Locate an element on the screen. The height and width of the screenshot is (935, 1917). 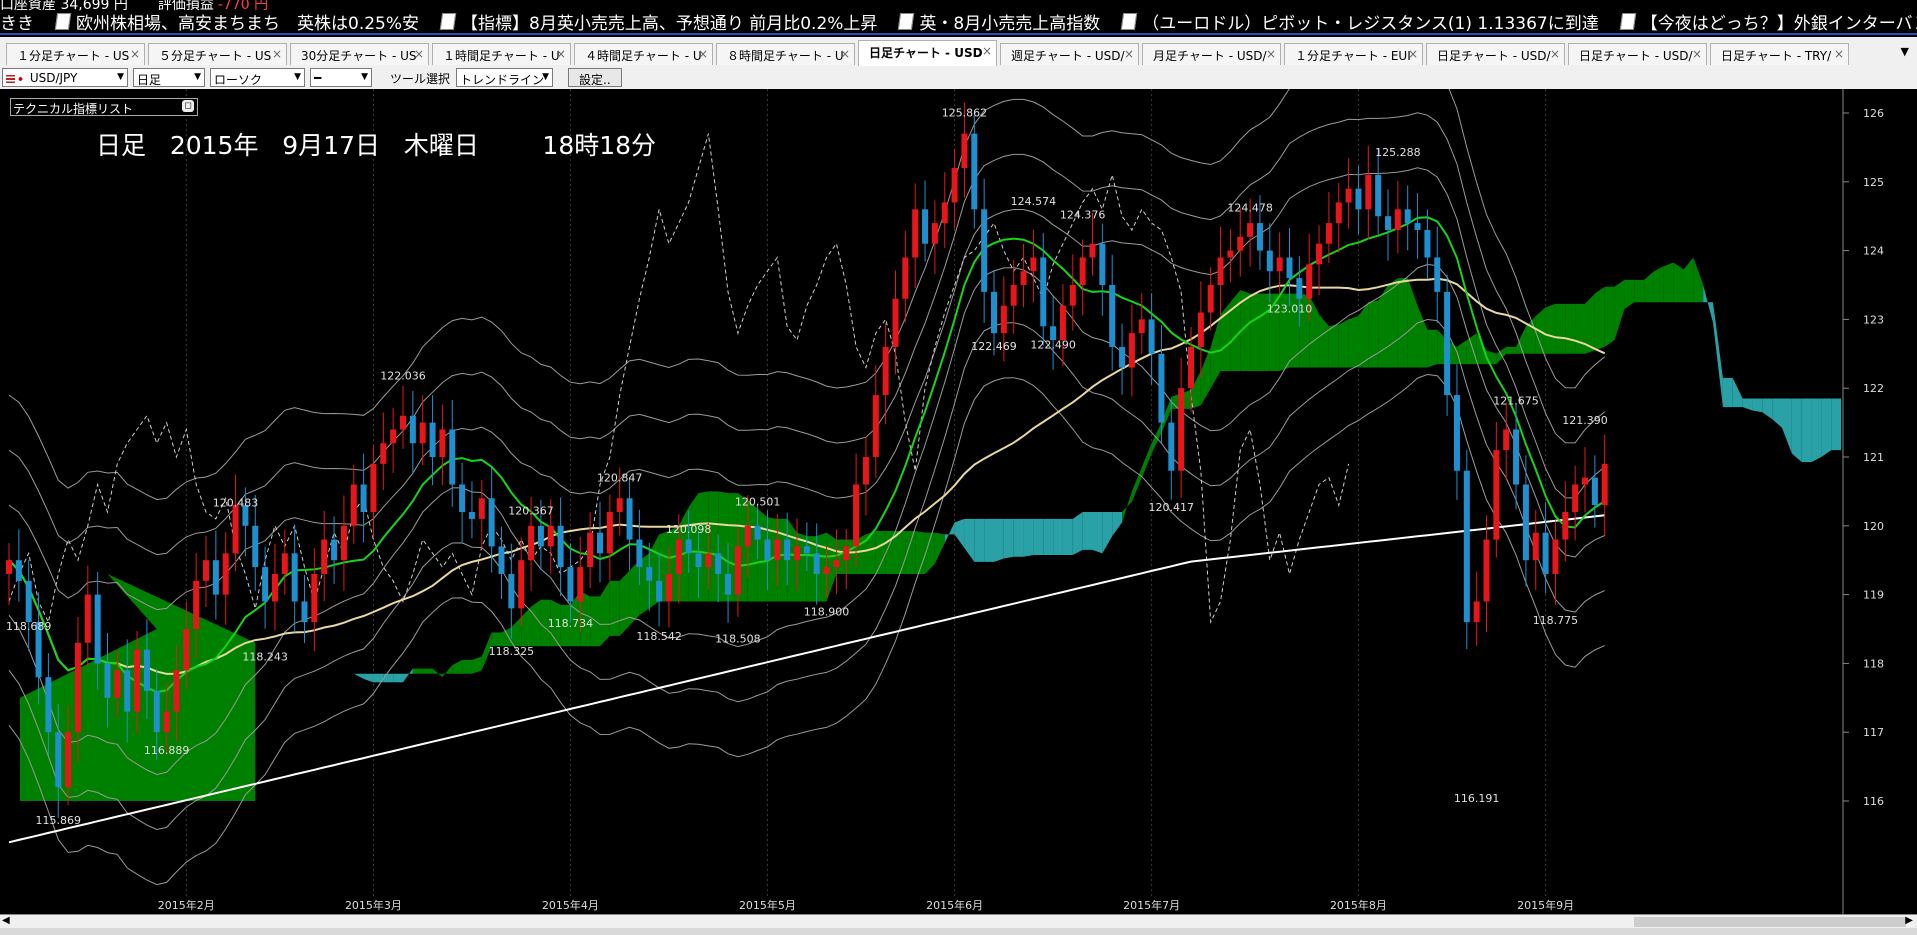
chart-tab: １分足チャート - EUI × is located at coordinates (1353, 54).